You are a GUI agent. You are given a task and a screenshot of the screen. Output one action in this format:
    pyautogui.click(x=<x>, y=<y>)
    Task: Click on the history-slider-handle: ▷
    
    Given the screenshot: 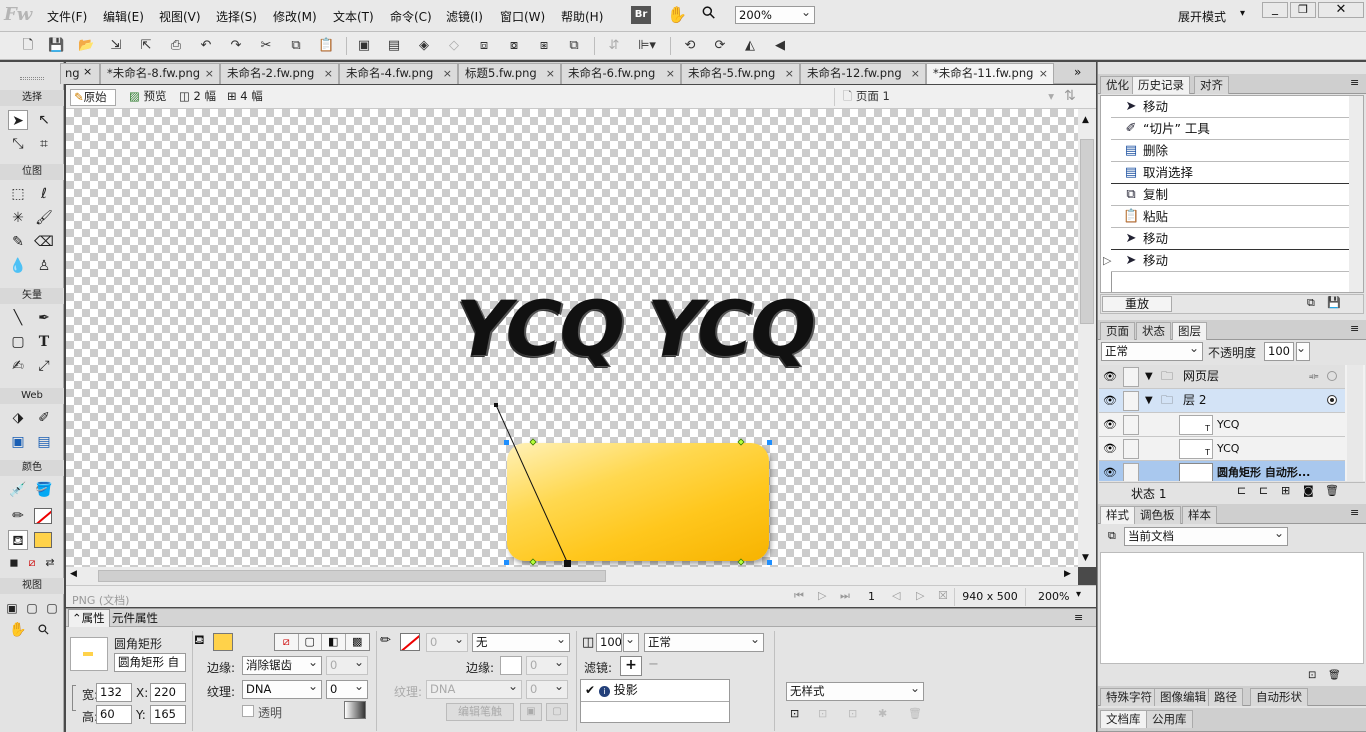 What is the action you would take?
    pyautogui.click(x=1107, y=260)
    